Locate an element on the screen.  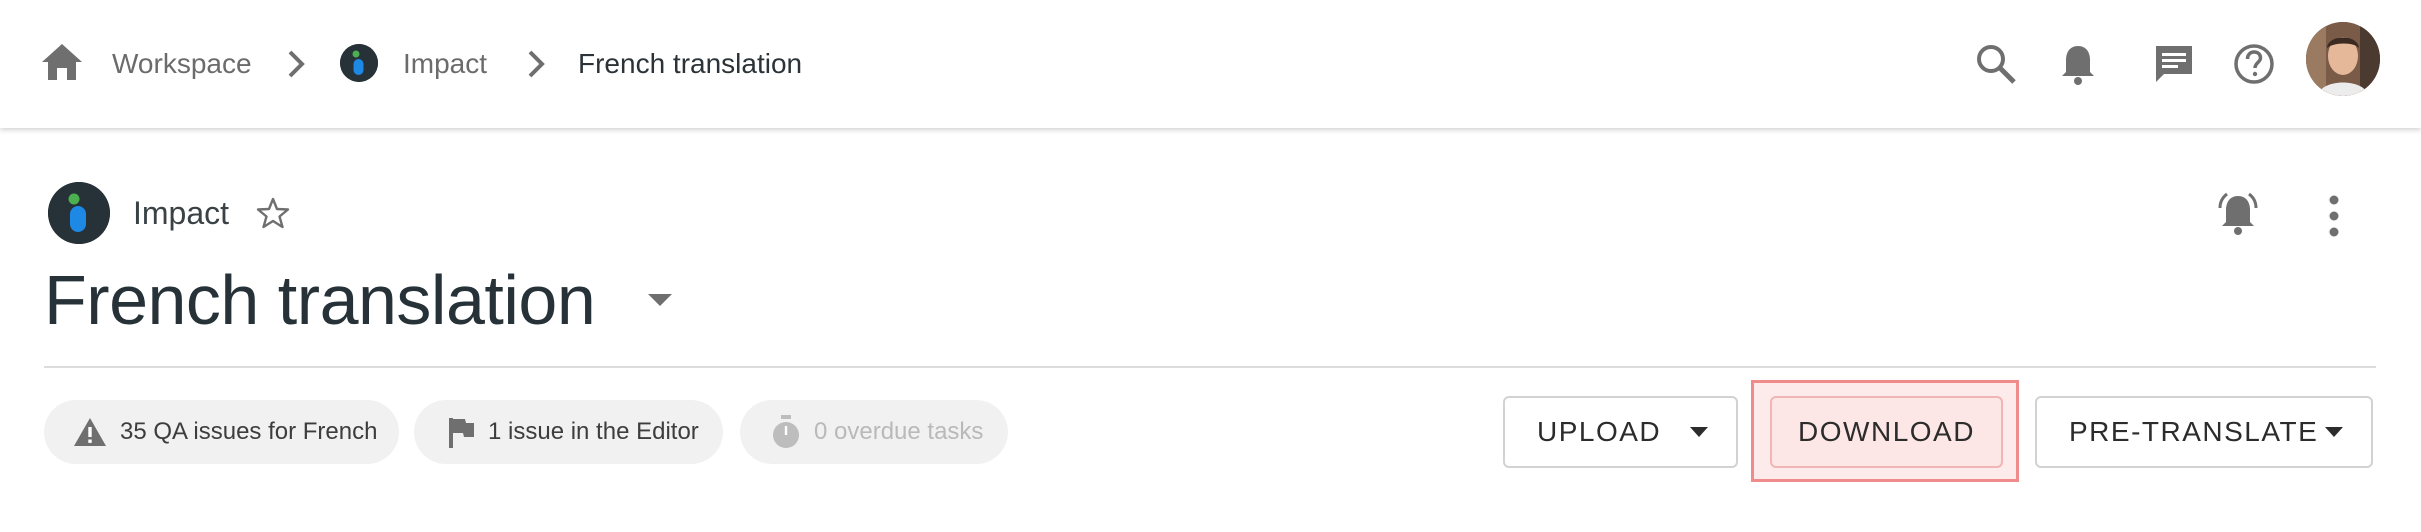
overdue-tasks-label: 0 overdue tasks is located at coordinates (899, 431).